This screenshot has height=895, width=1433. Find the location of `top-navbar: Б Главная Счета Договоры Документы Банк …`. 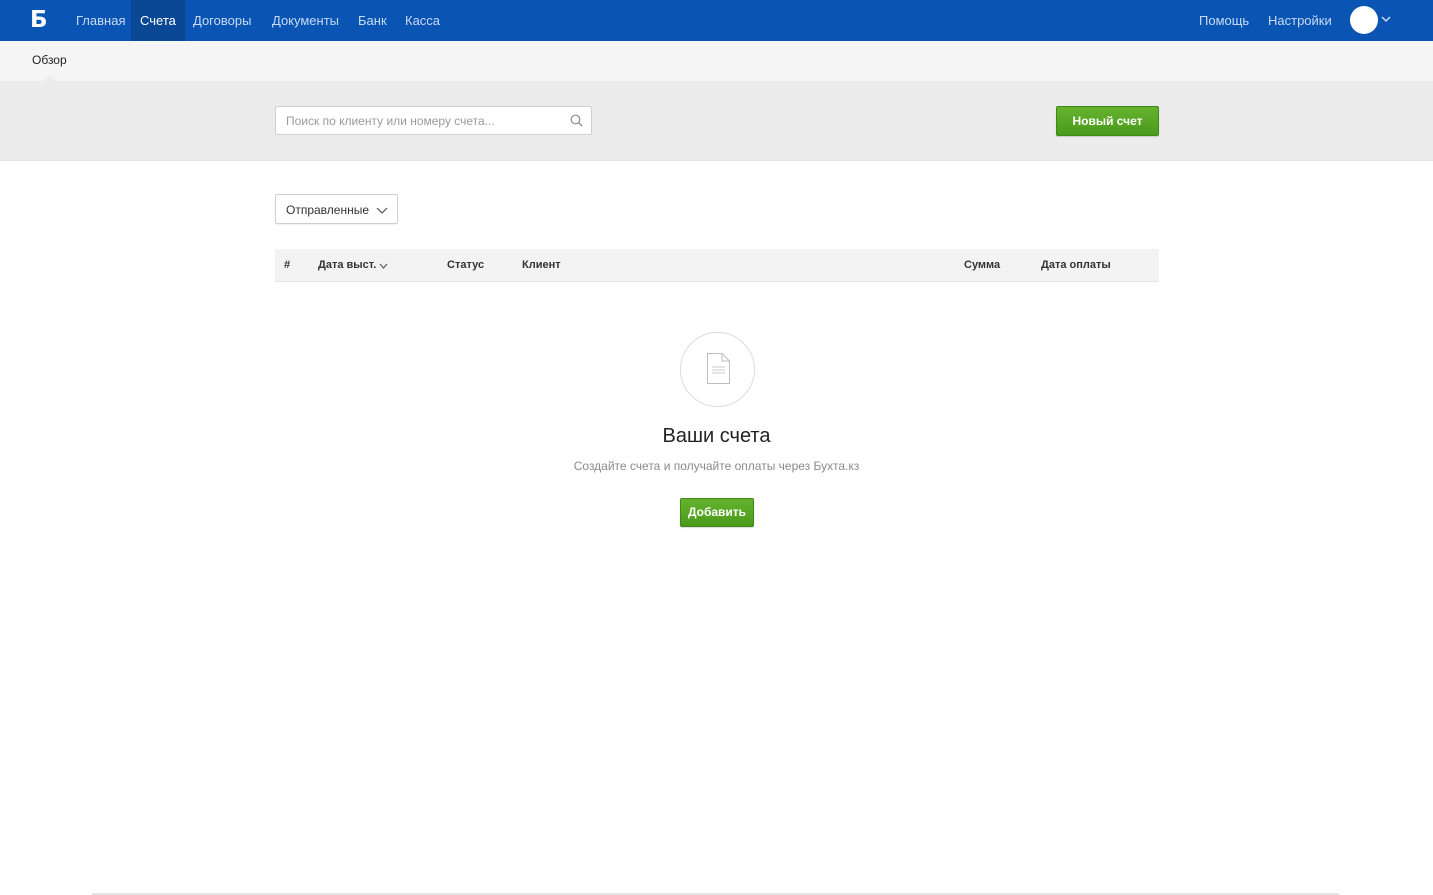

top-navbar: Б Главная Счета Договоры Документы Банк … is located at coordinates (716, 20).